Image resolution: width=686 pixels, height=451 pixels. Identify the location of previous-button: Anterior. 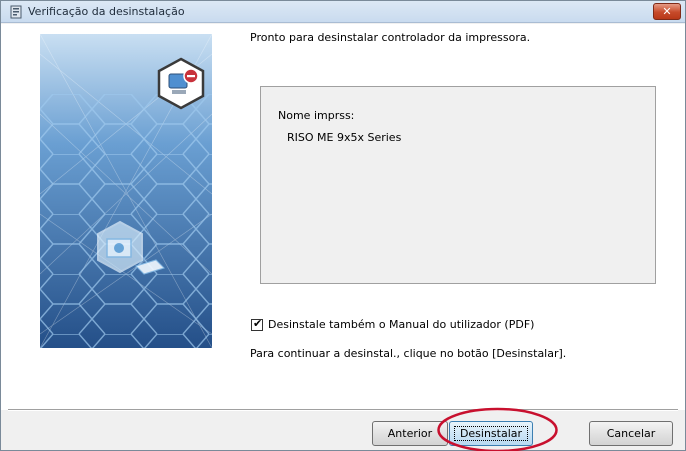
(410, 433).